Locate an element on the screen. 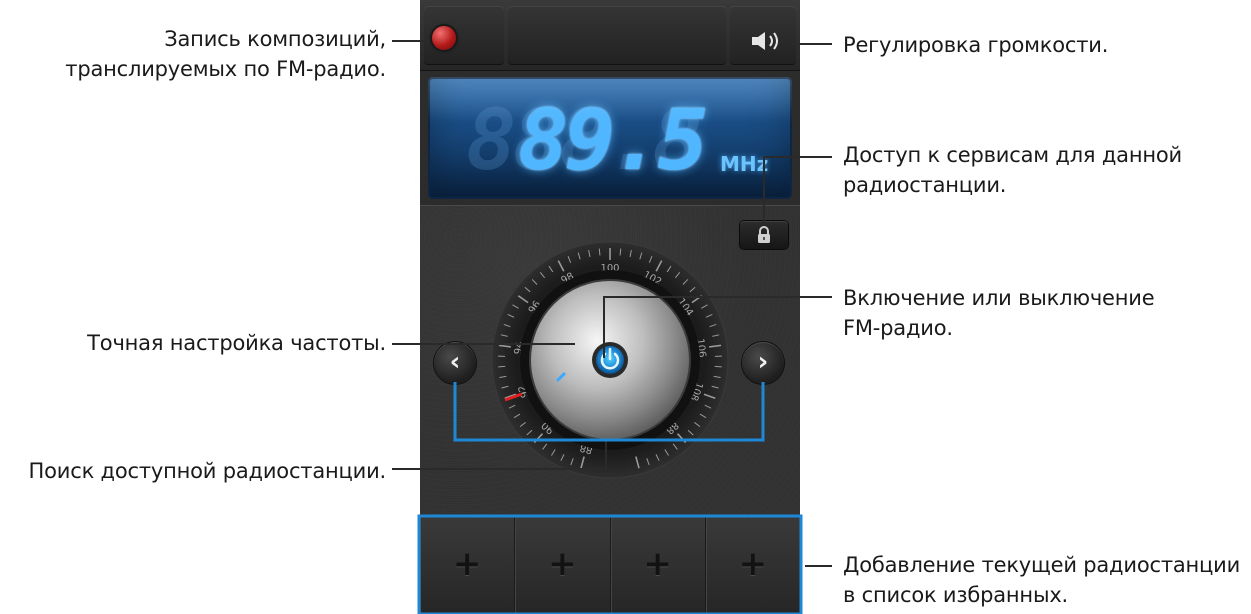  favorite-slot-4: + is located at coordinates (753, 564).